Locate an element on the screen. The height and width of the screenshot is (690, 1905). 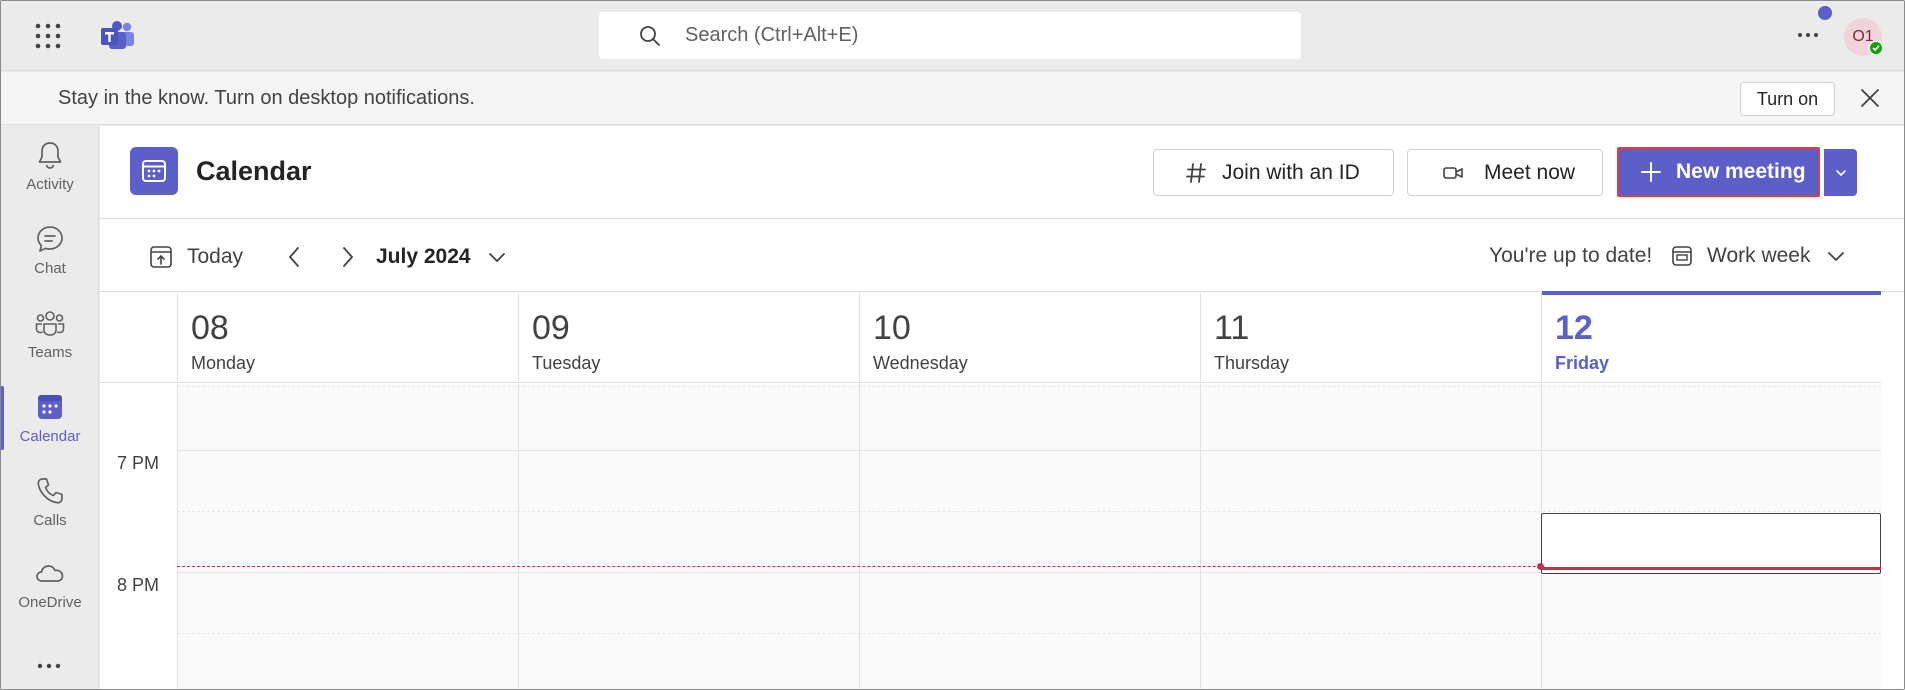
meet-now-button: Meet now is located at coordinates (1505, 172).